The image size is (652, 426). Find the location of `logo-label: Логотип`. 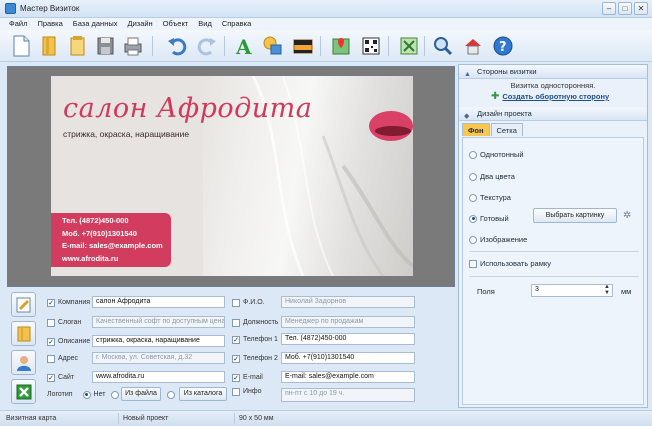

logo-label: Логотип is located at coordinates (60, 394).